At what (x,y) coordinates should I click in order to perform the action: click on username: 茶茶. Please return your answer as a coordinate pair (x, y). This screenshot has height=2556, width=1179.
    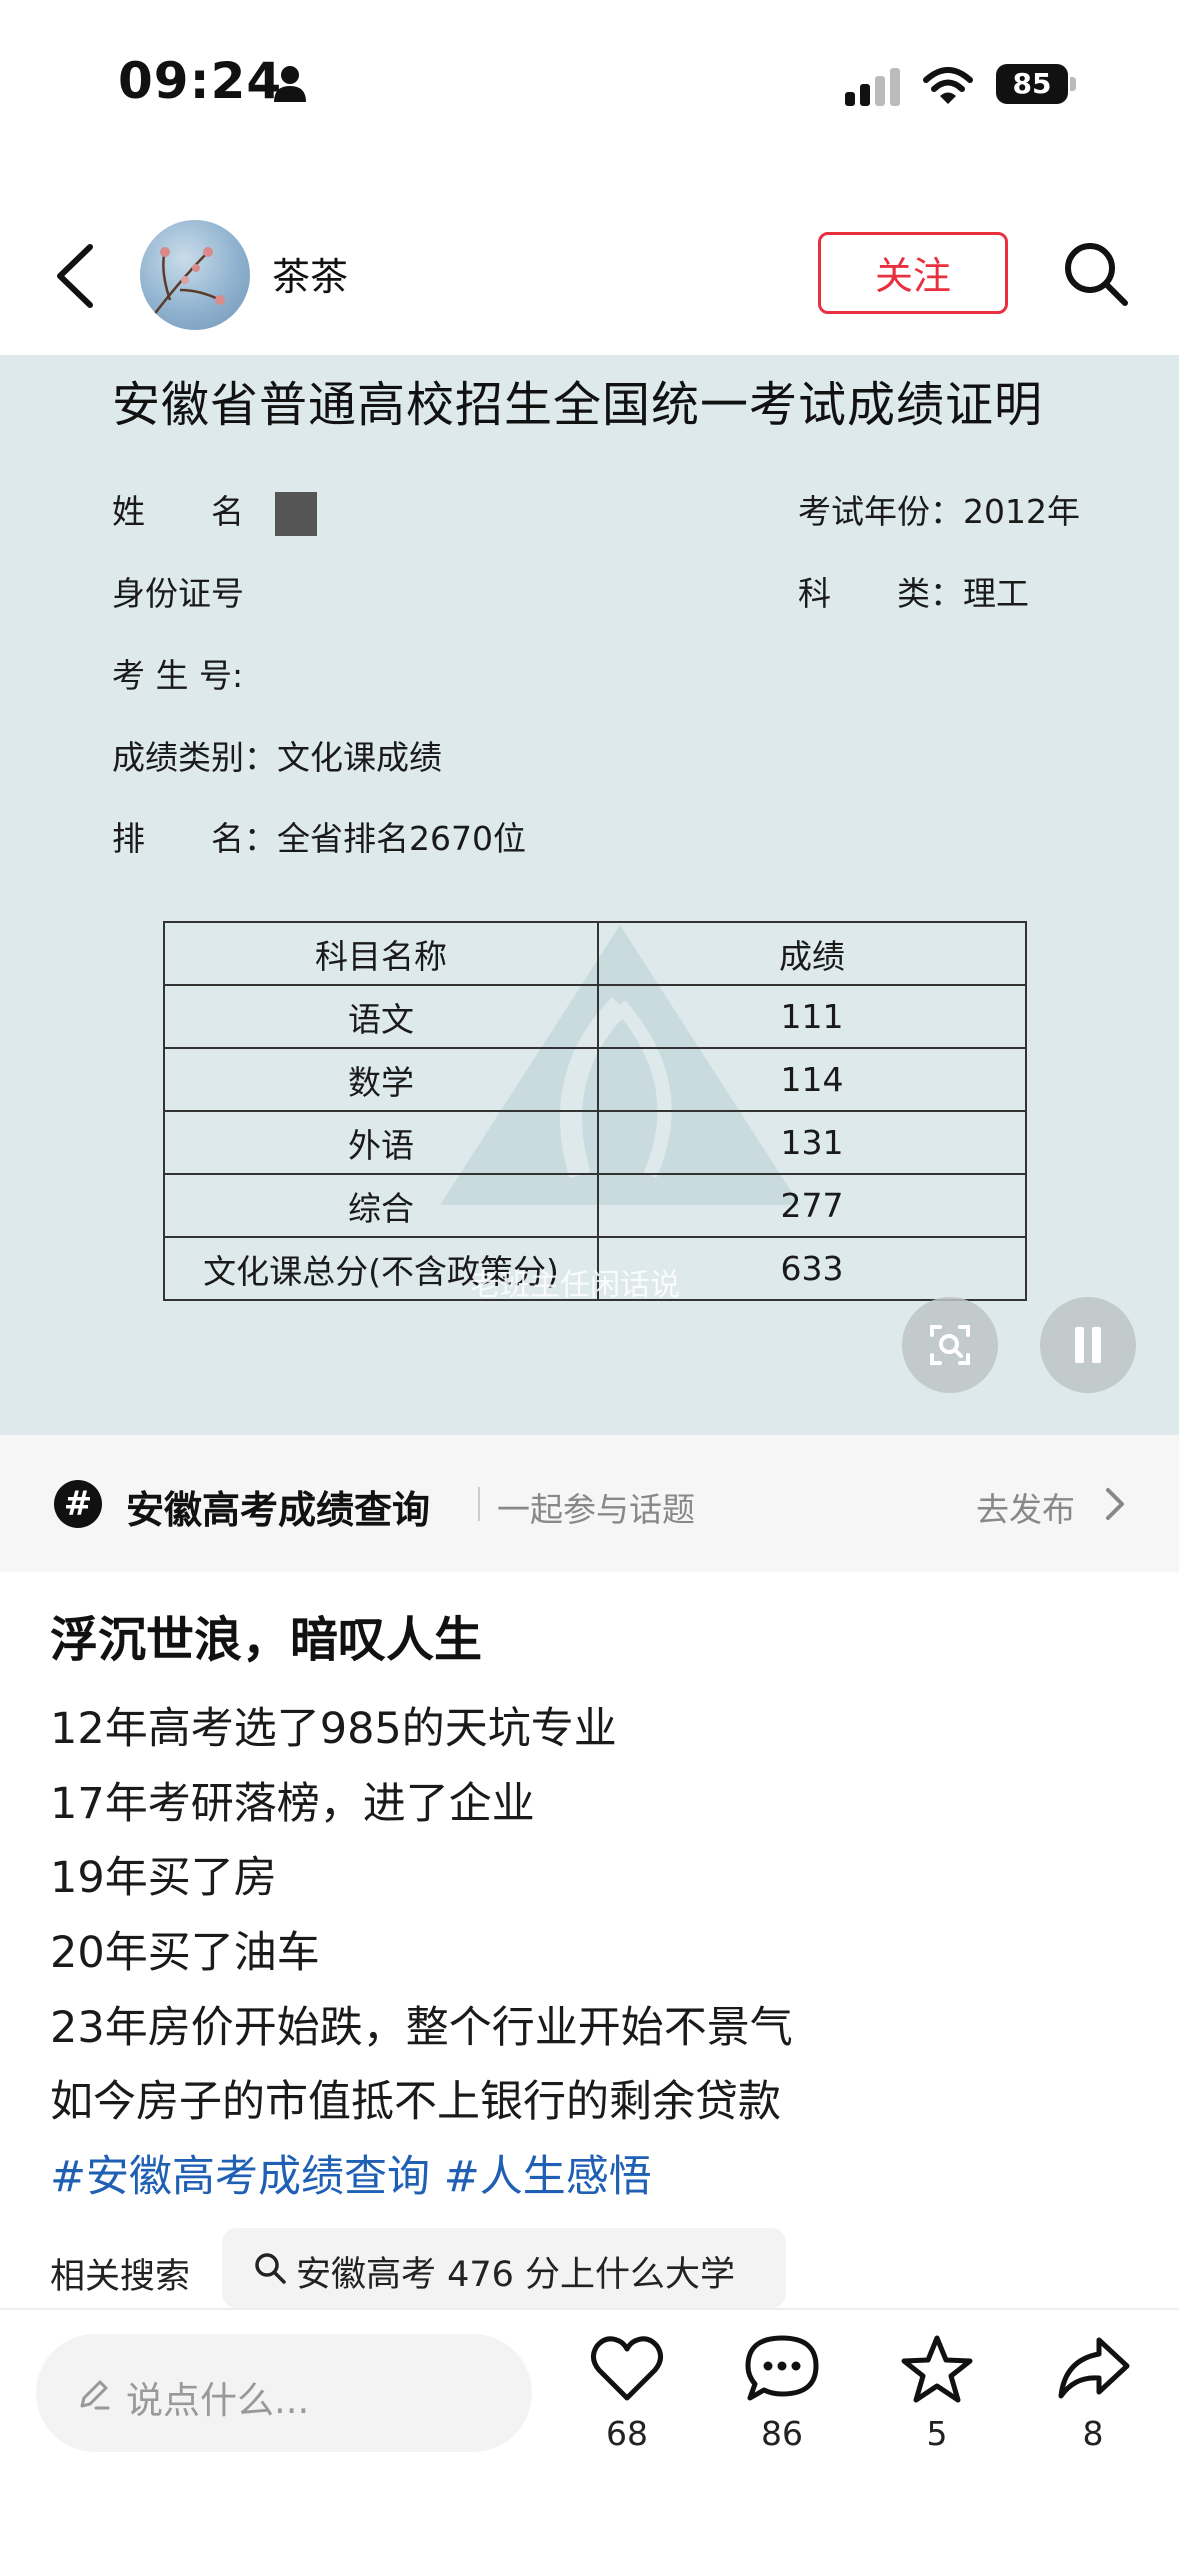
    Looking at the image, I should click on (310, 273).